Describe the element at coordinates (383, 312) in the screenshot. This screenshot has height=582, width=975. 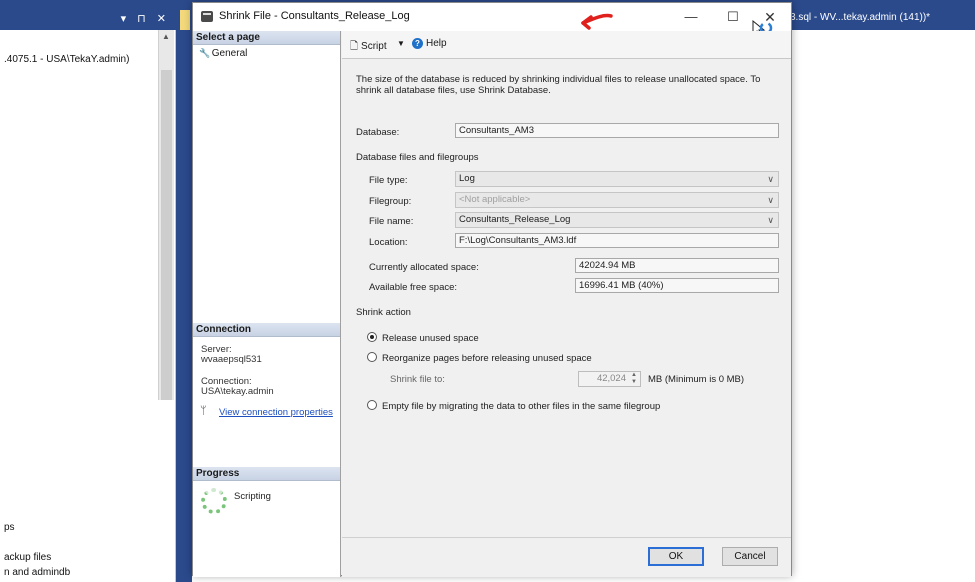
I see `shrink-action-label: Shrink action` at that location.